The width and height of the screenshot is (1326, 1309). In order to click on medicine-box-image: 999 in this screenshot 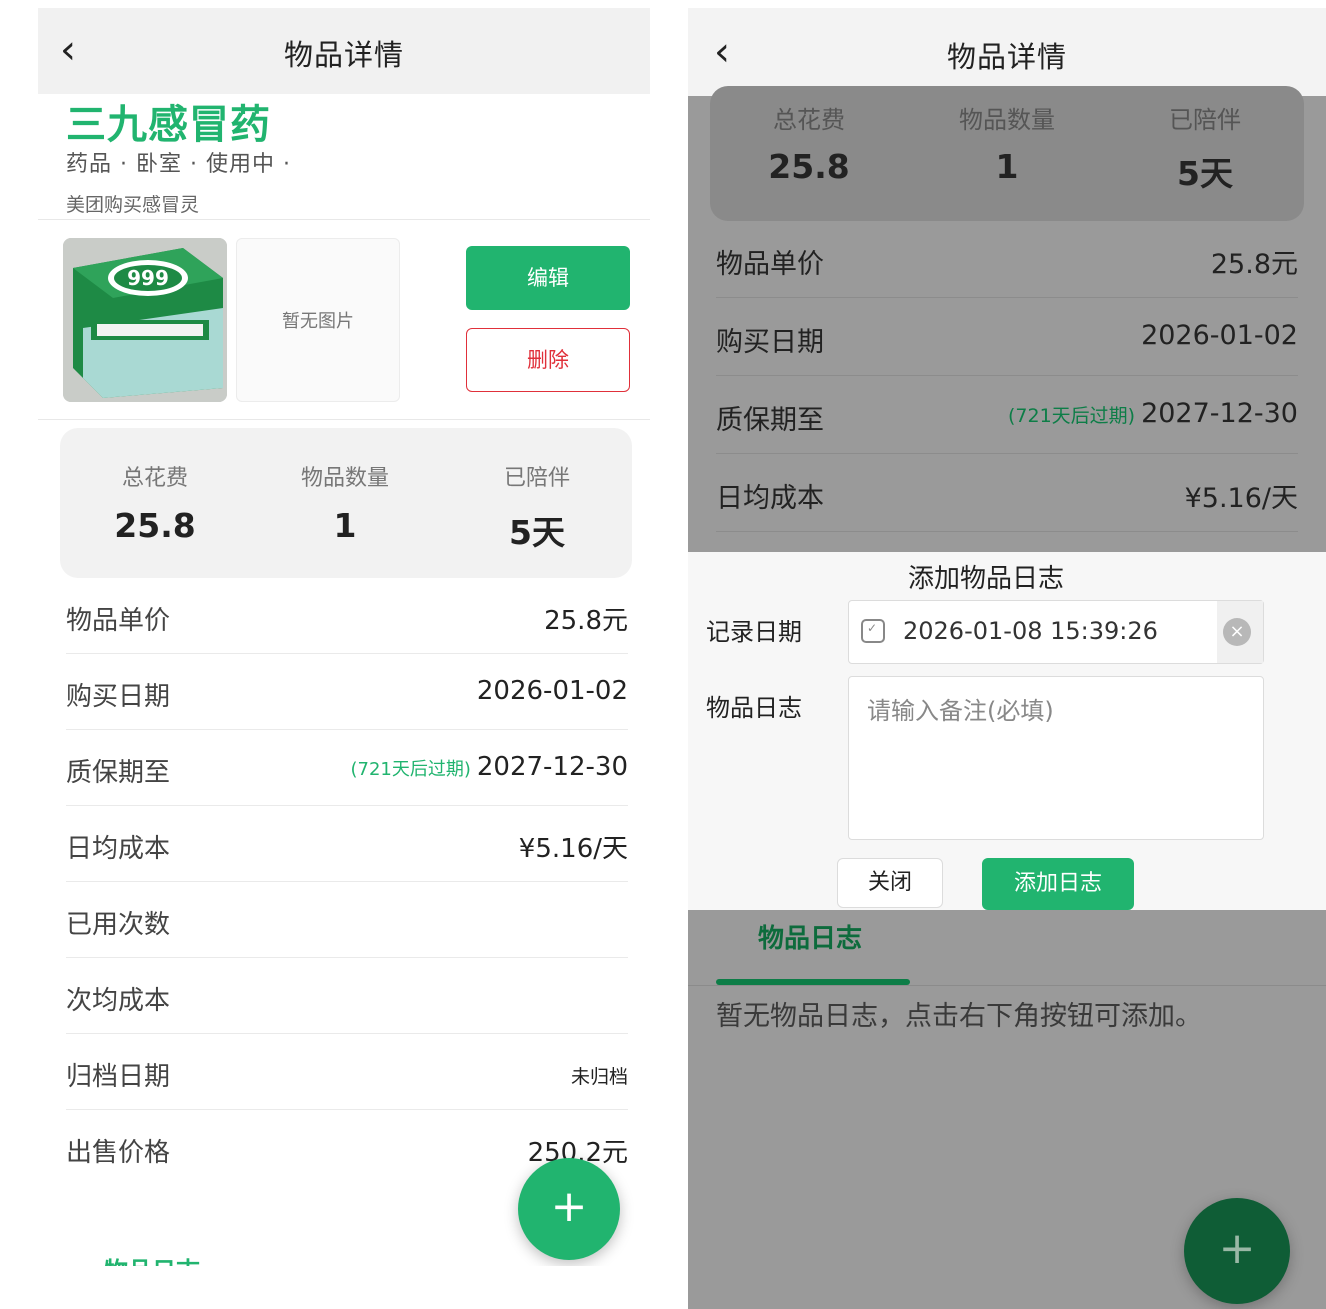, I will do `click(145, 320)`.